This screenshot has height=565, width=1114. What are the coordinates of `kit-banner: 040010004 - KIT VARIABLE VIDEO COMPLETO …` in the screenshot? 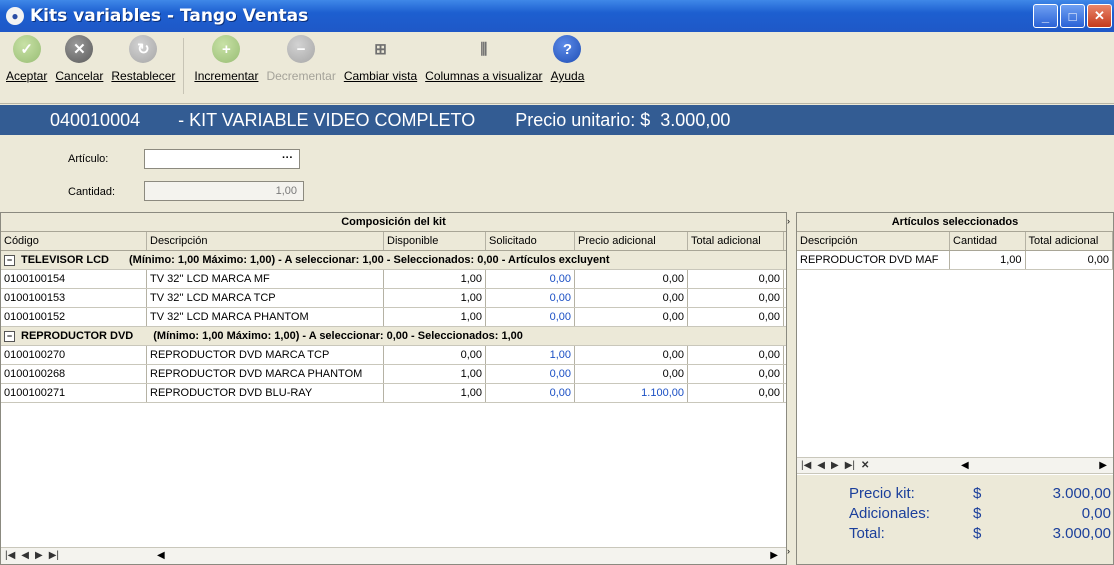 It's located at (557, 120).